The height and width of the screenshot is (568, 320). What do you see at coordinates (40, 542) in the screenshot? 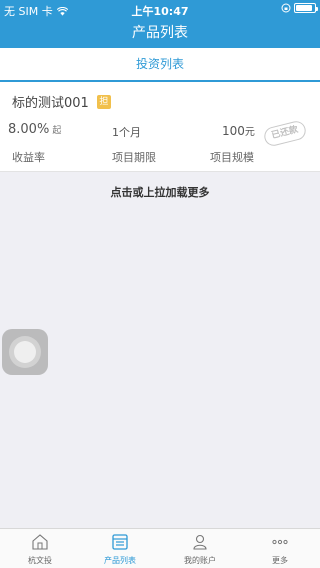
I see `home-icon` at bounding box center [40, 542].